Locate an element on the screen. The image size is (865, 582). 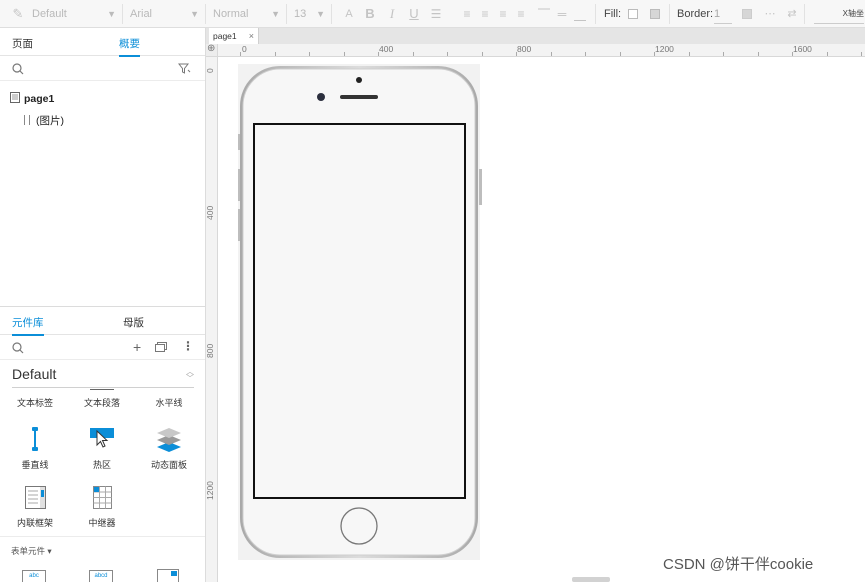
page-tab-label: page1 is located at coordinates (225, 36).